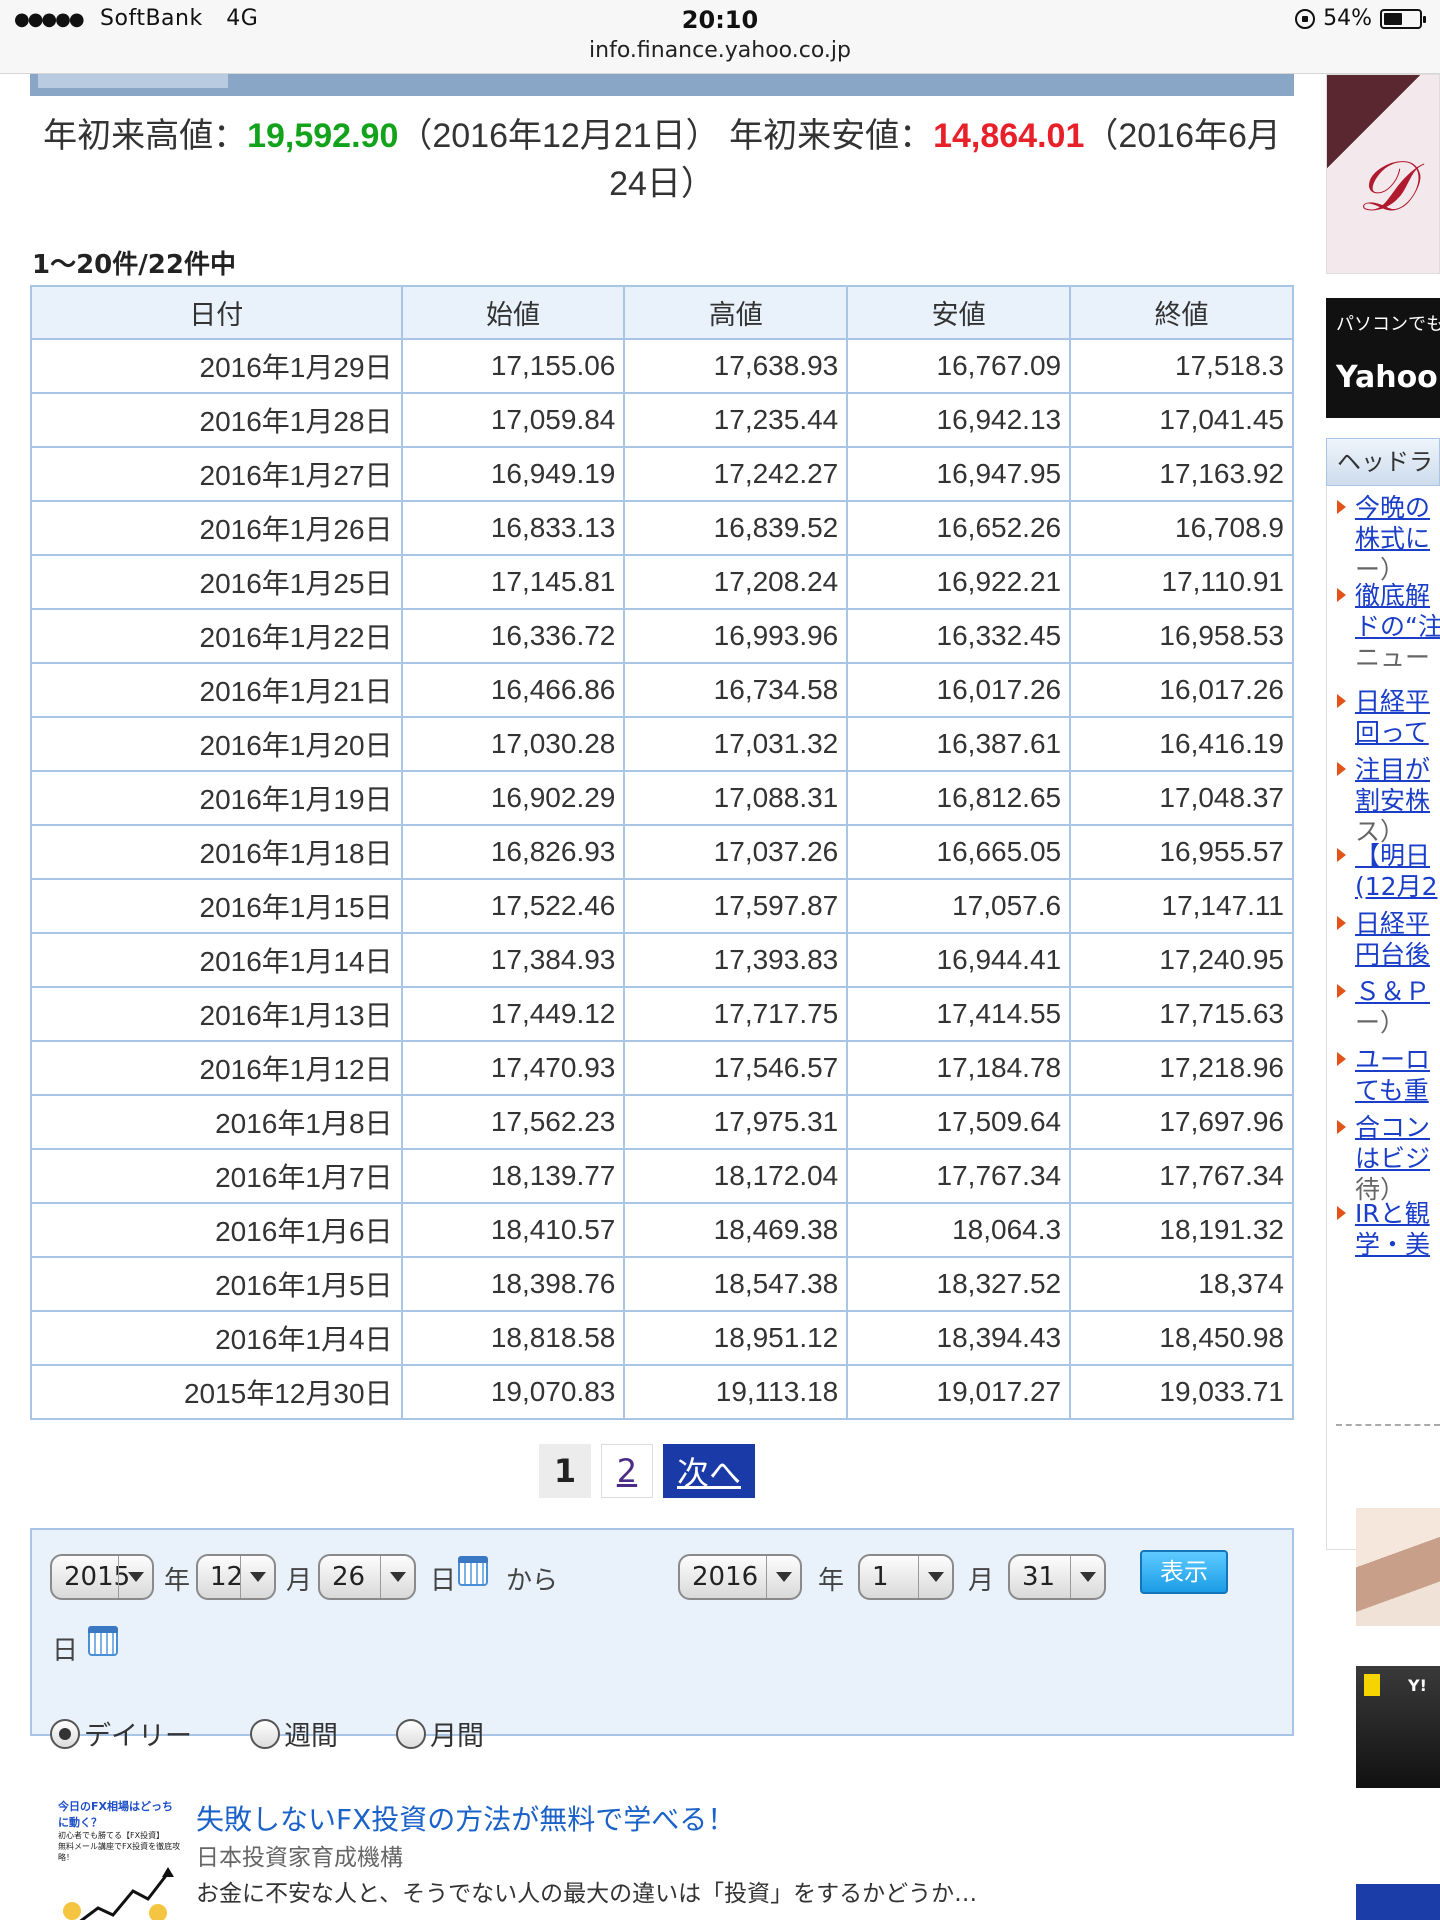 The image size is (1440, 1920). What do you see at coordinates (367, 1577) in the screenshot?
I see `from-day-select: 26` at bounding box center [367, 1577].